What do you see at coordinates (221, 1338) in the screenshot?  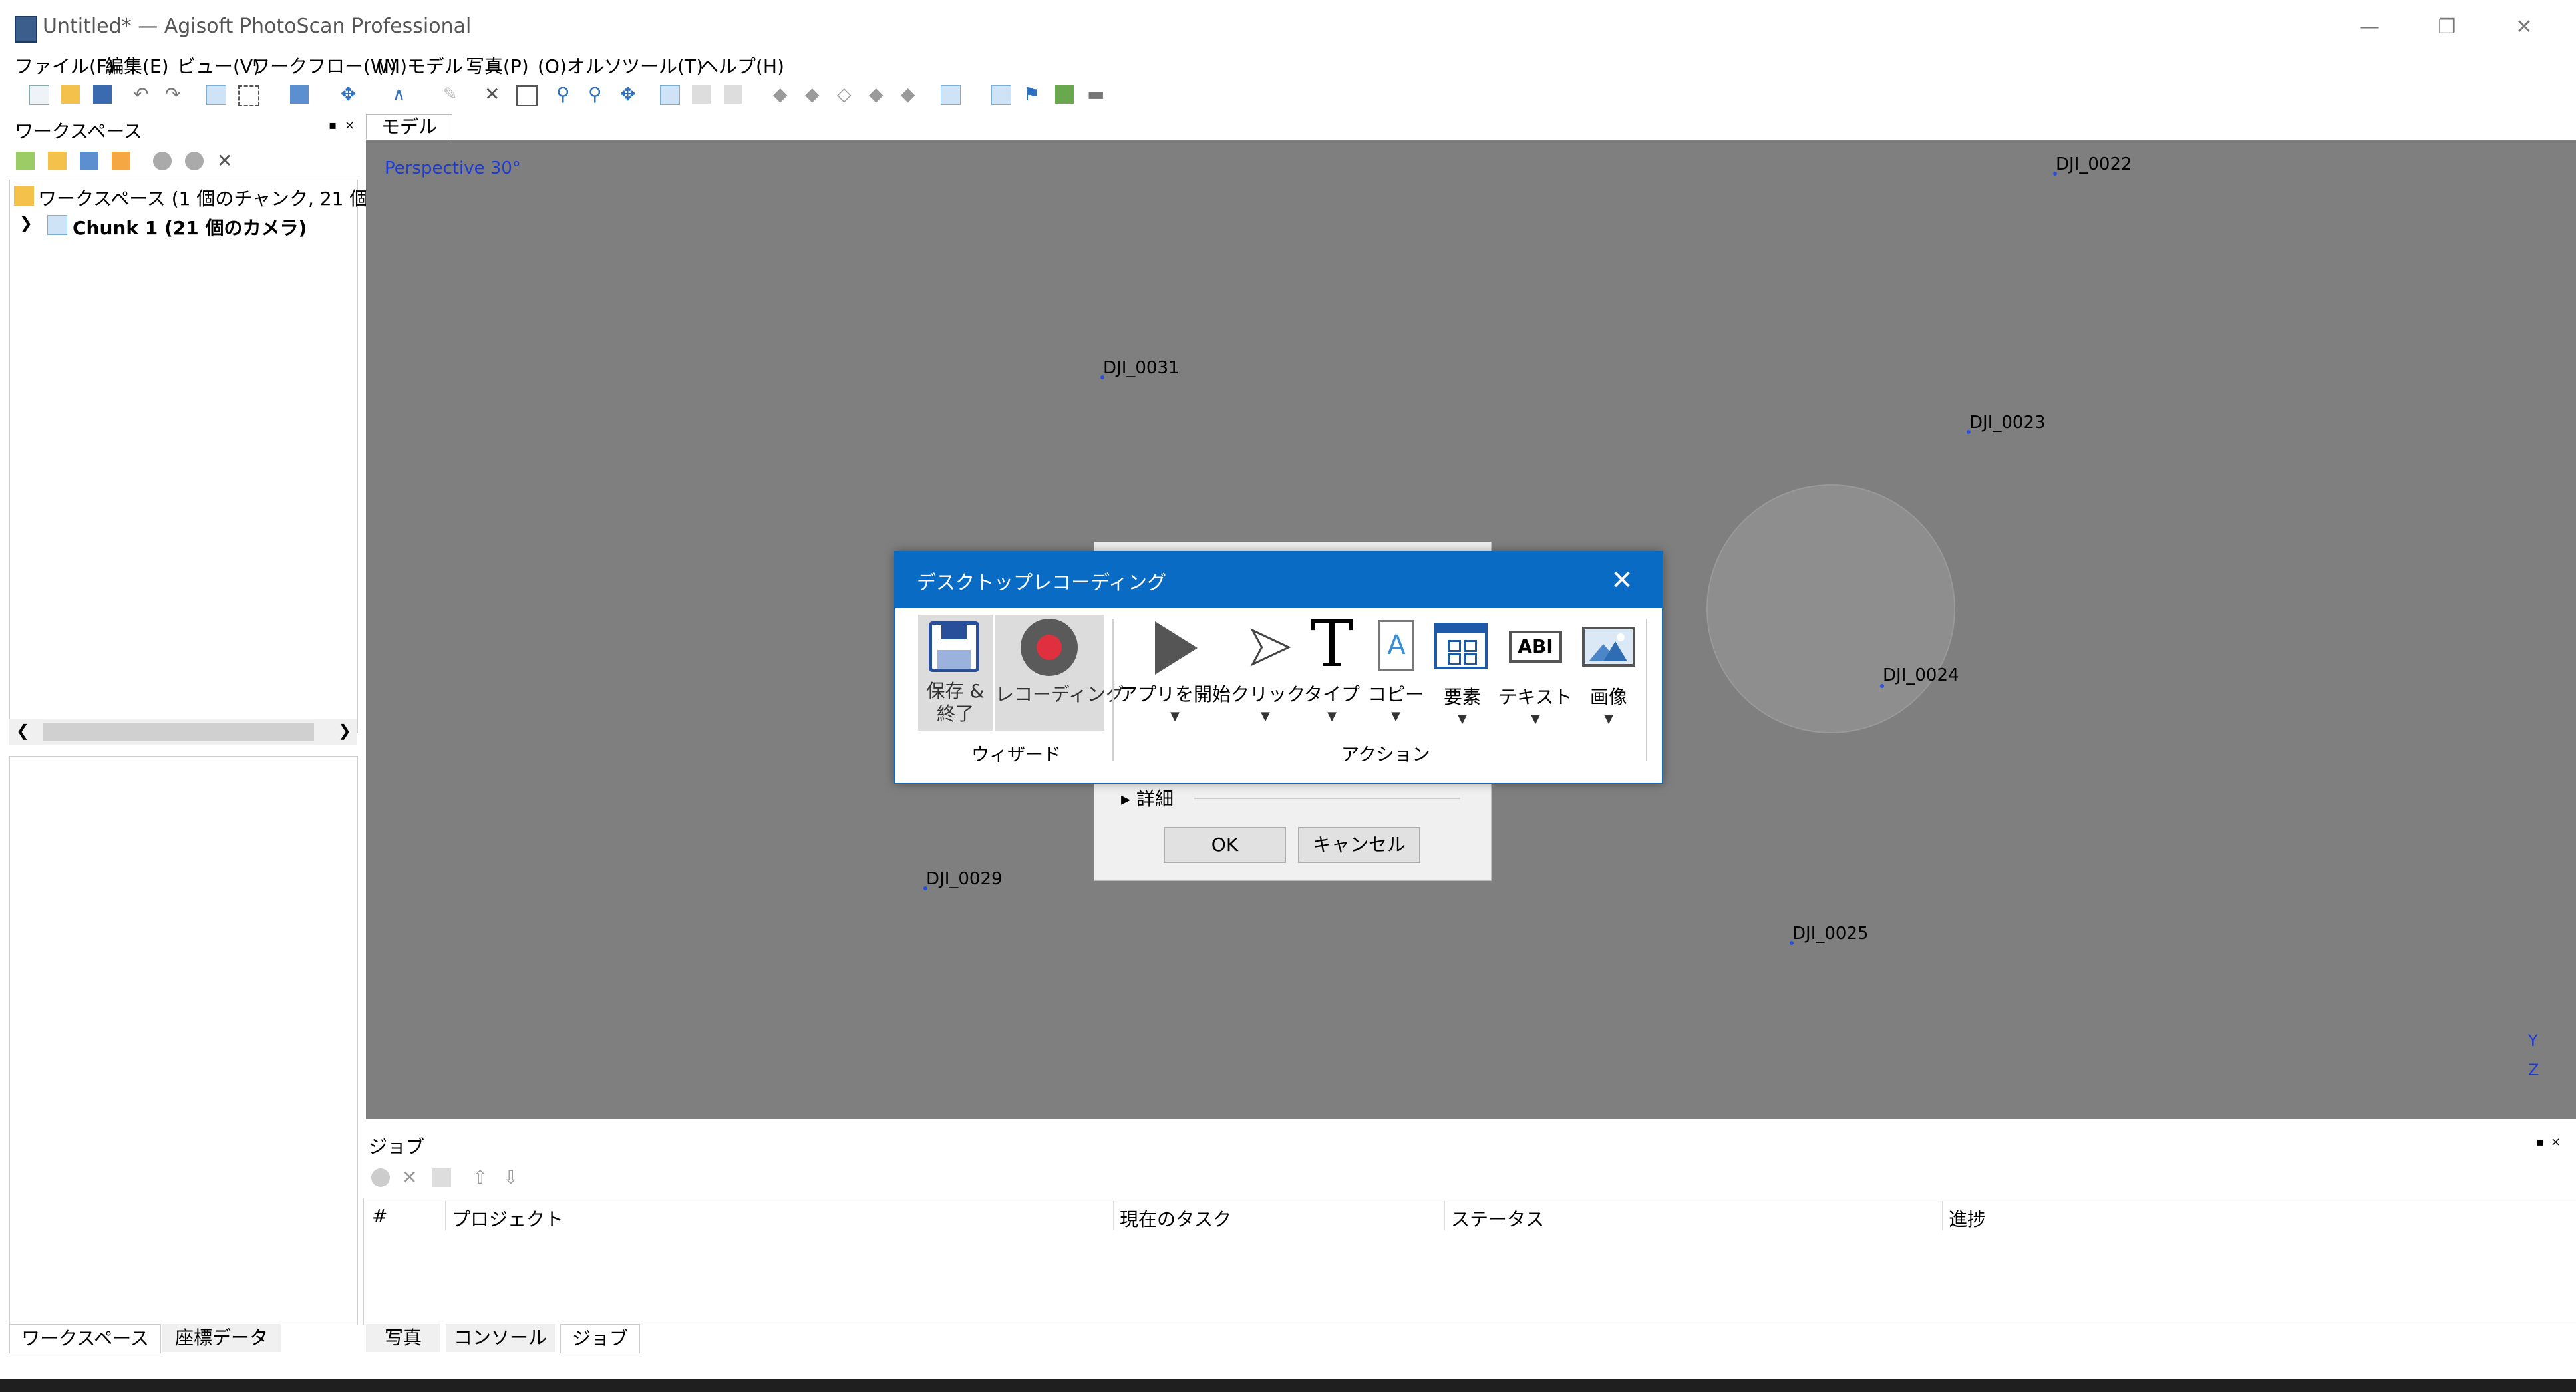 I see `tab-reference: 座標データ` at bounding box center [221, 1338].